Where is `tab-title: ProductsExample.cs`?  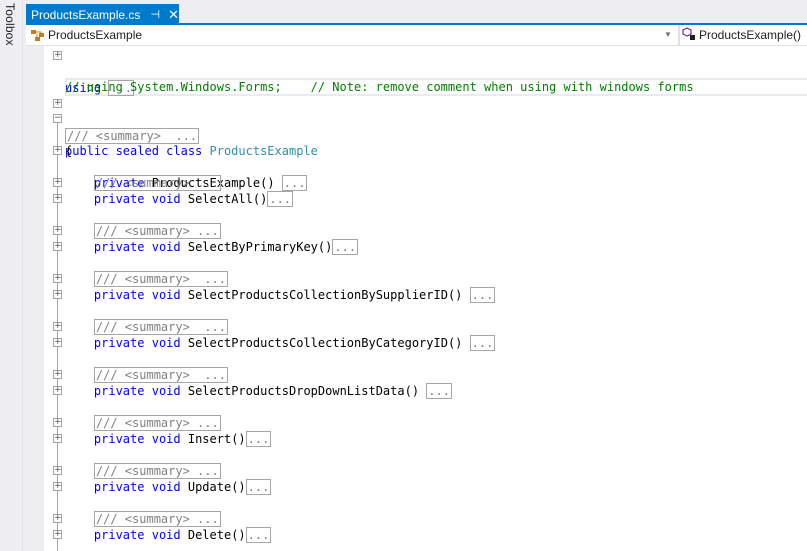 tab-title: ProductsExample.cs is located at coordinates (86, 14).